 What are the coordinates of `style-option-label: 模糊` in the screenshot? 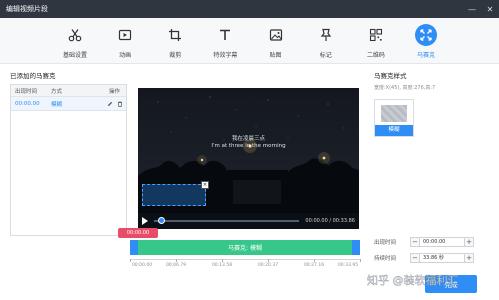 It's located at (394, 130).